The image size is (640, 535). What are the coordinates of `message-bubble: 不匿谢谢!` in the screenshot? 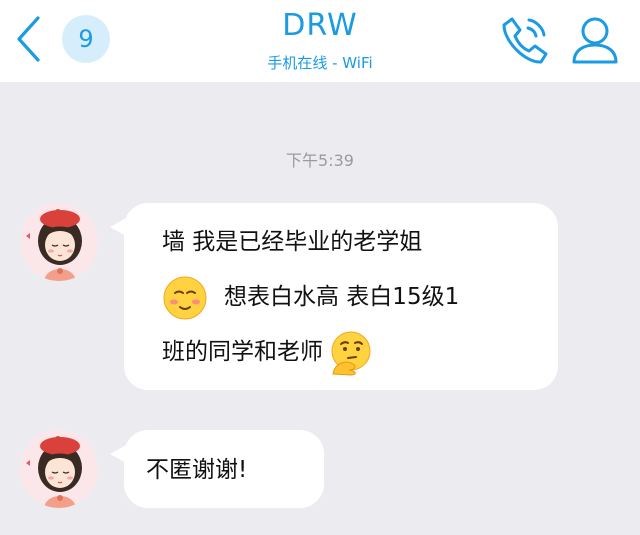 It's located at (217, 469).